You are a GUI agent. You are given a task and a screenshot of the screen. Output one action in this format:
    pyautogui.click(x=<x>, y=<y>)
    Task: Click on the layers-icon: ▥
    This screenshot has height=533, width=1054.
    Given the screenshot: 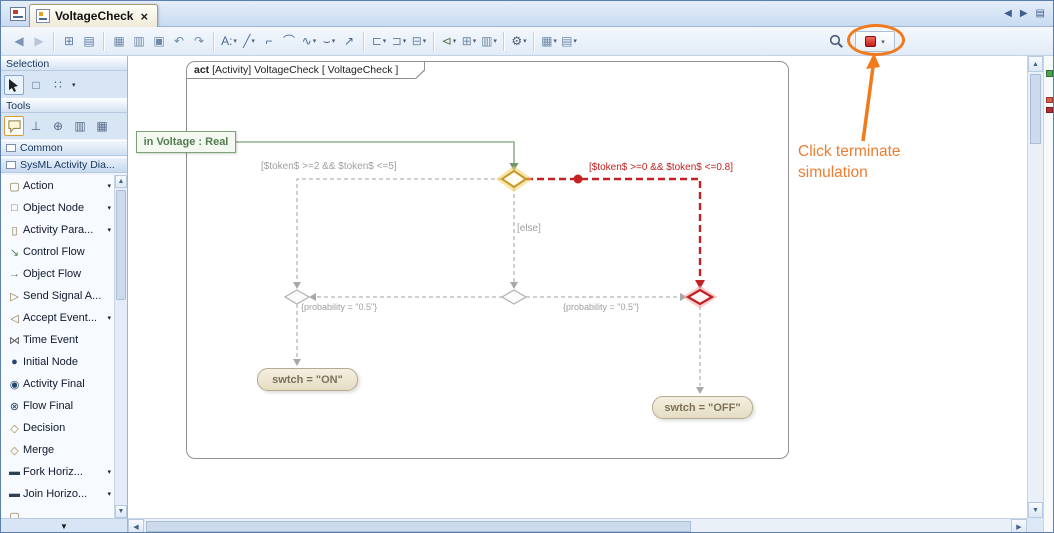 What is the action you would take?
    pyautogui.click(x=487, y=41)
    